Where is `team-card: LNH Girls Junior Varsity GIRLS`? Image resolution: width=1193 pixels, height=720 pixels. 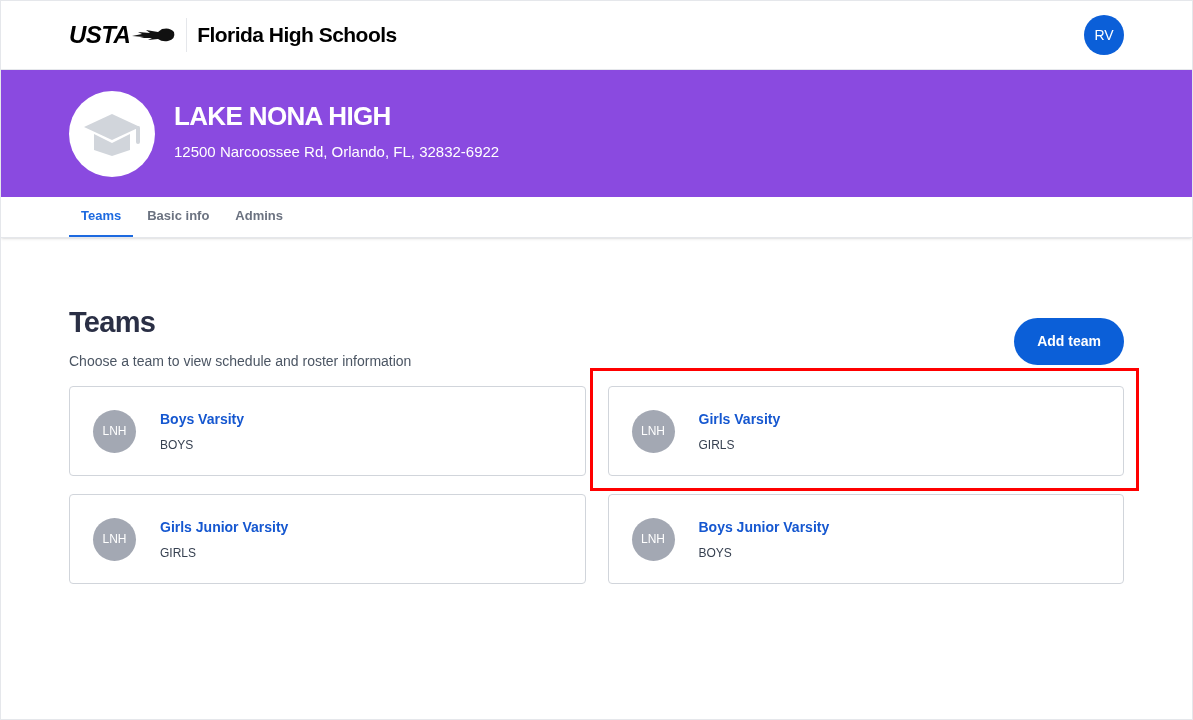
team-card: LNH Girls Junior Varsity GIRLS is located at coordinates (327, 539).